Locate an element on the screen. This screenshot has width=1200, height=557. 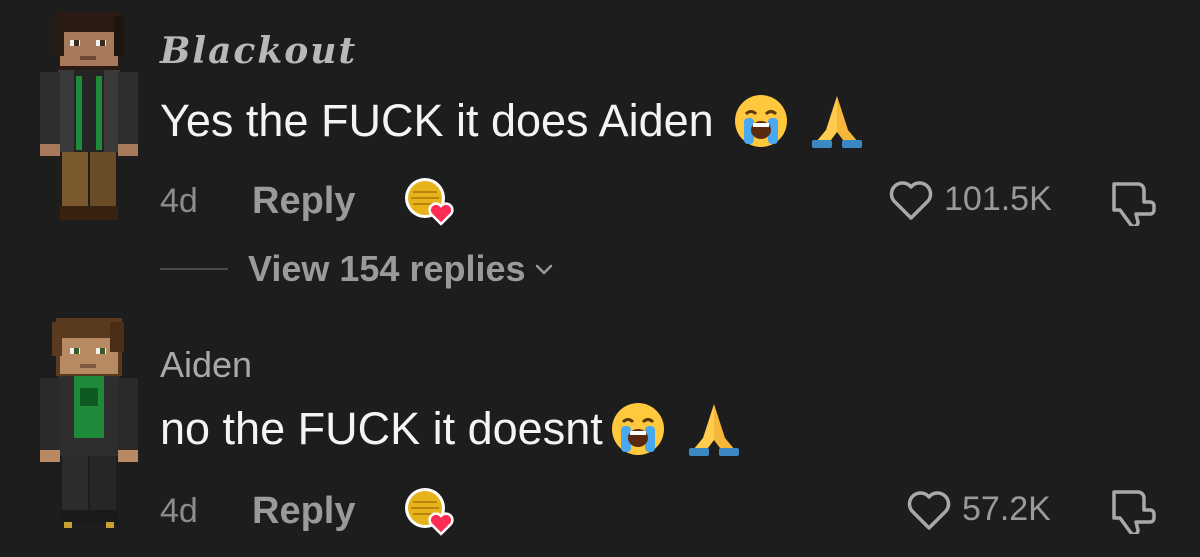
like-button: 101.5K is located at coordinates (969, 199).